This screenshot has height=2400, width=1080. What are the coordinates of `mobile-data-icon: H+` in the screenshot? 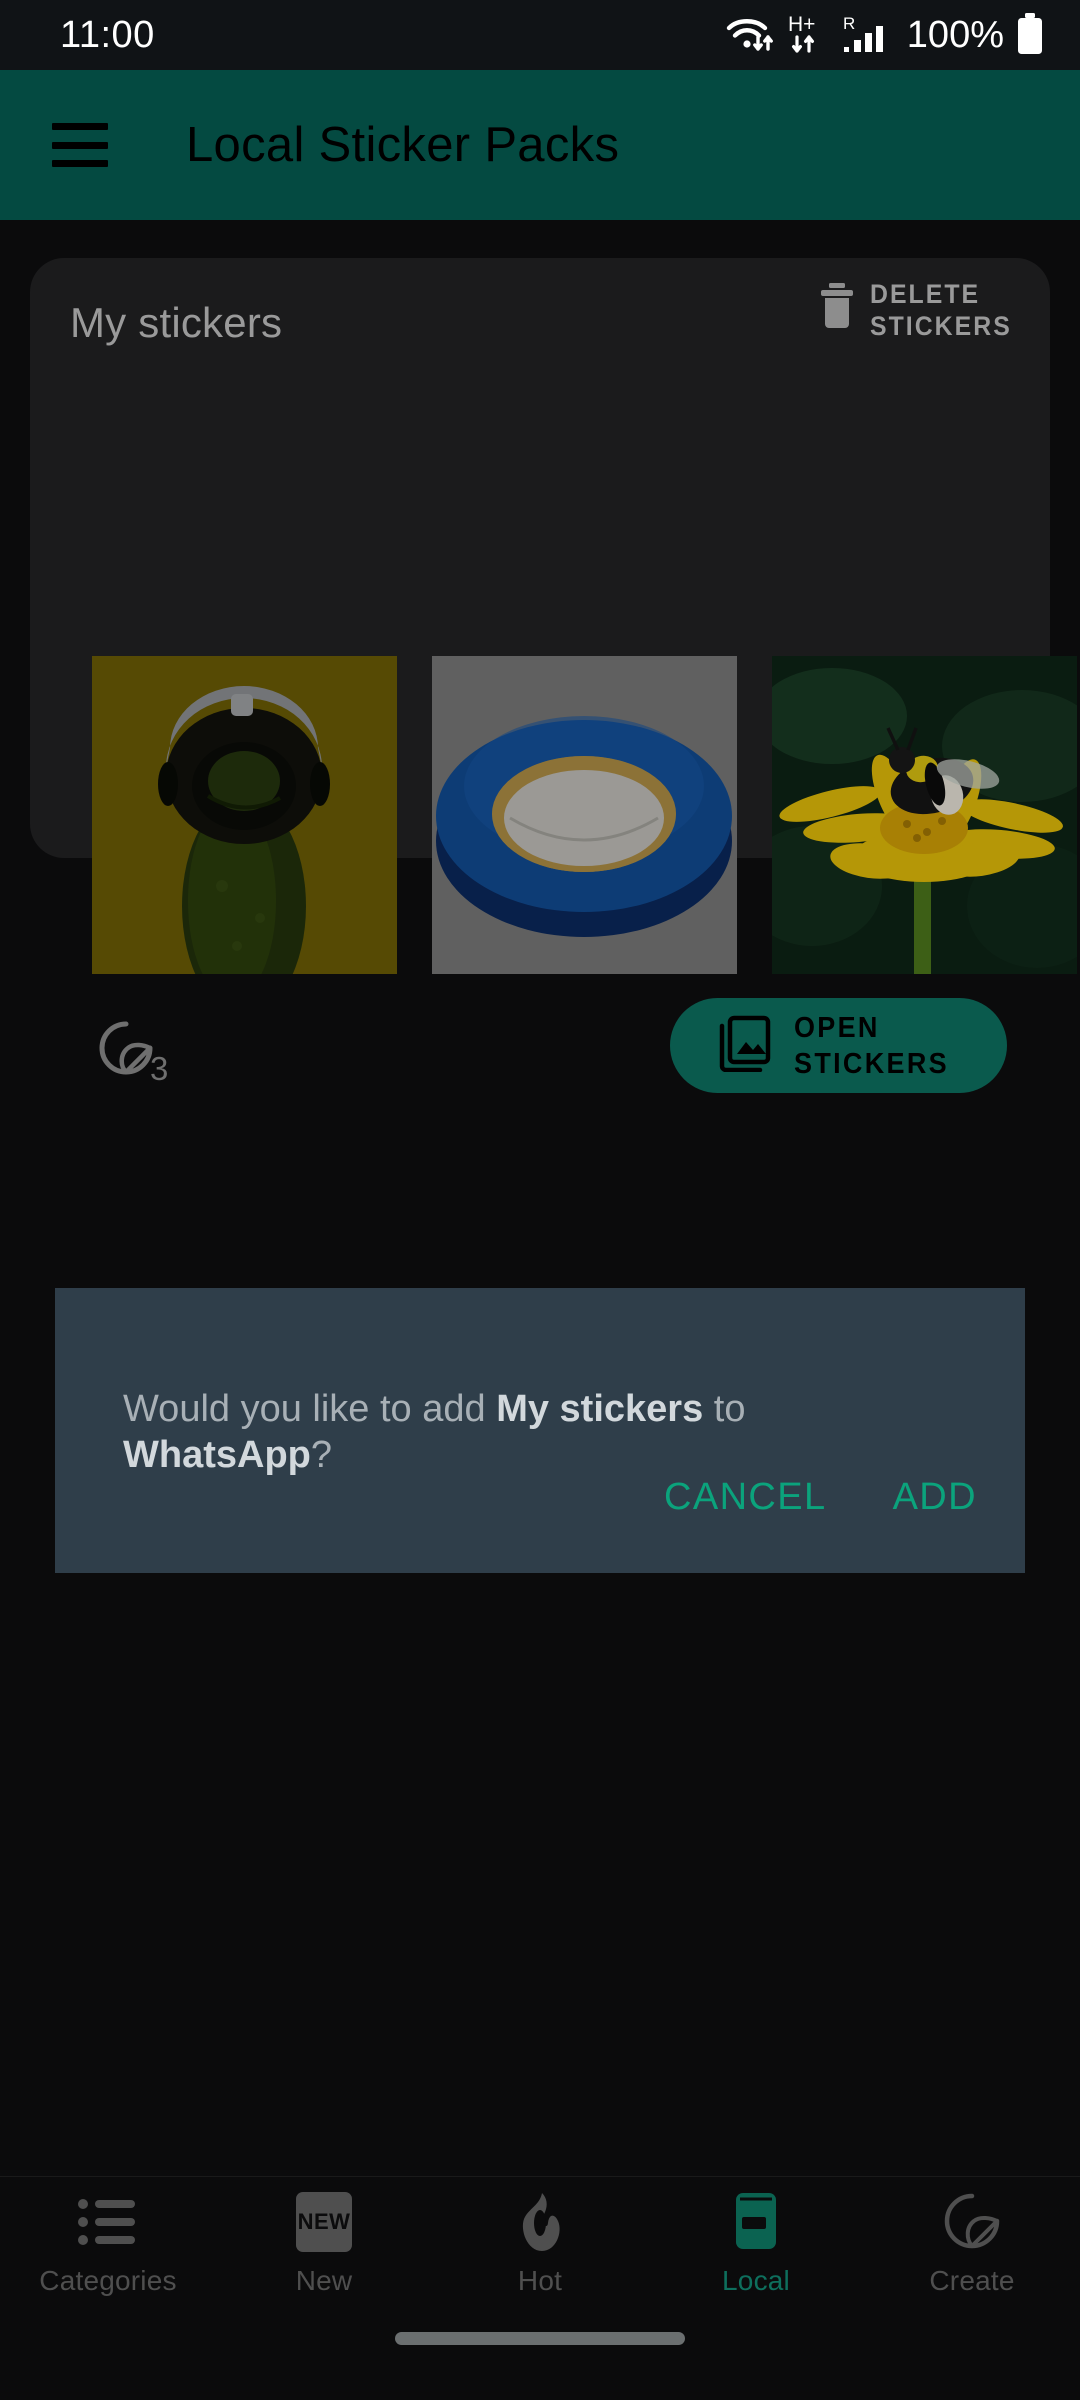 It's located at (810, 35).